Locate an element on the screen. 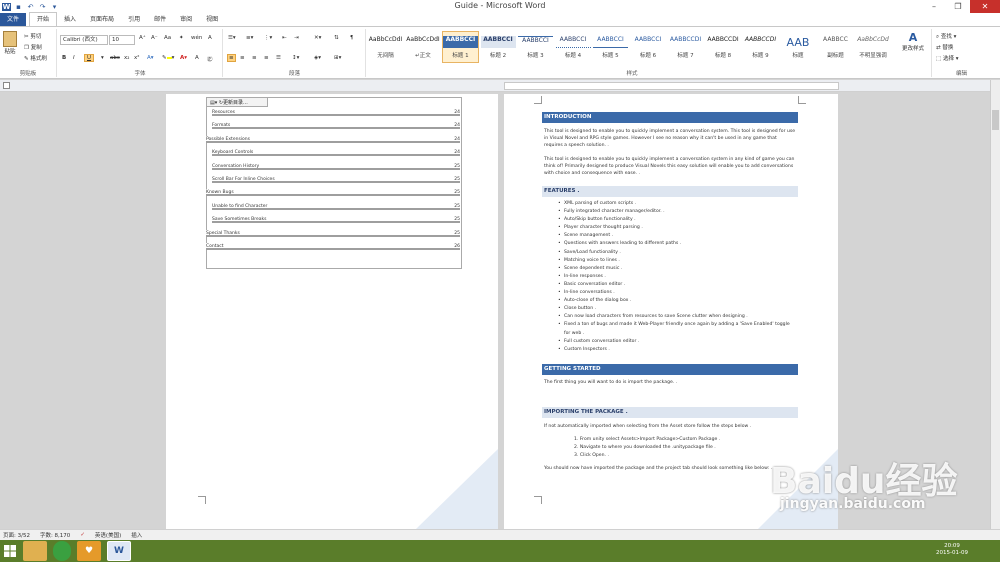 The width and height of the screenshot is (1000, 562). select-button: ⬚ 选择 ▾ is located at coordinates (947, 58).